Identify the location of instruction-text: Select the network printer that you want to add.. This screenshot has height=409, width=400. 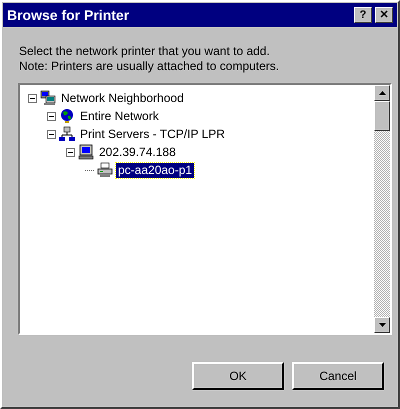
(145, 51).